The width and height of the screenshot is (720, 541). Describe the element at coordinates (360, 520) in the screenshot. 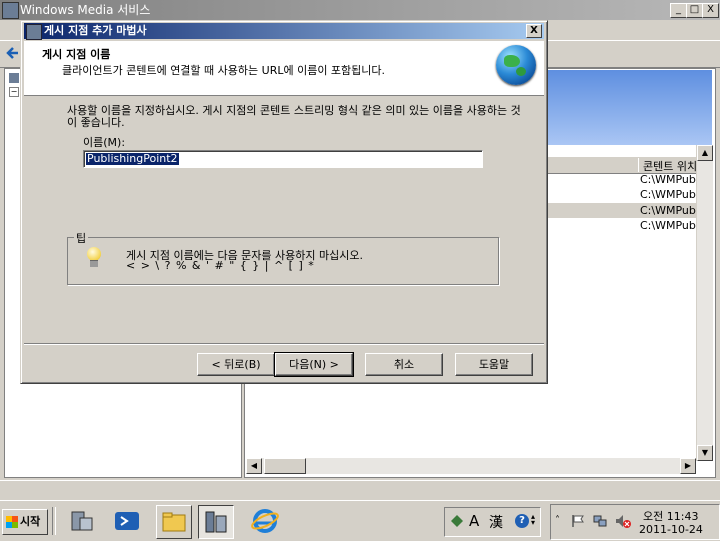

I see `taskbar: 시작 A 漢 ? ▴ ▾ ˄ 오전 11:43 2011-10-24` at that location.